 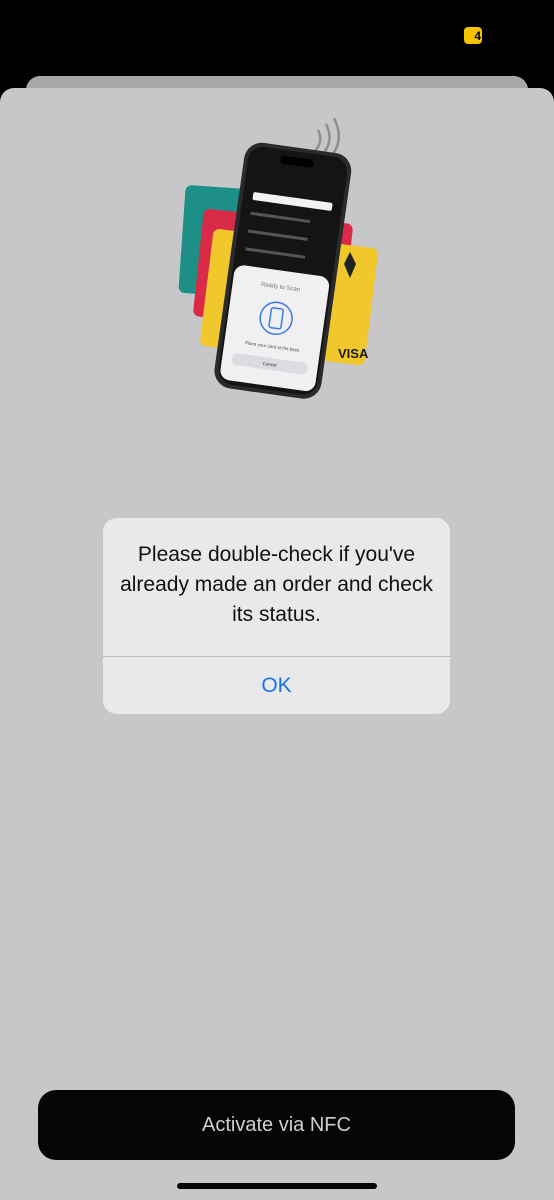 What do you see at coordinates (276, 1125) in the screenshot?
I see `activate-via-nfc-button: Activate via NFC` at bounding box center [276, 1125].